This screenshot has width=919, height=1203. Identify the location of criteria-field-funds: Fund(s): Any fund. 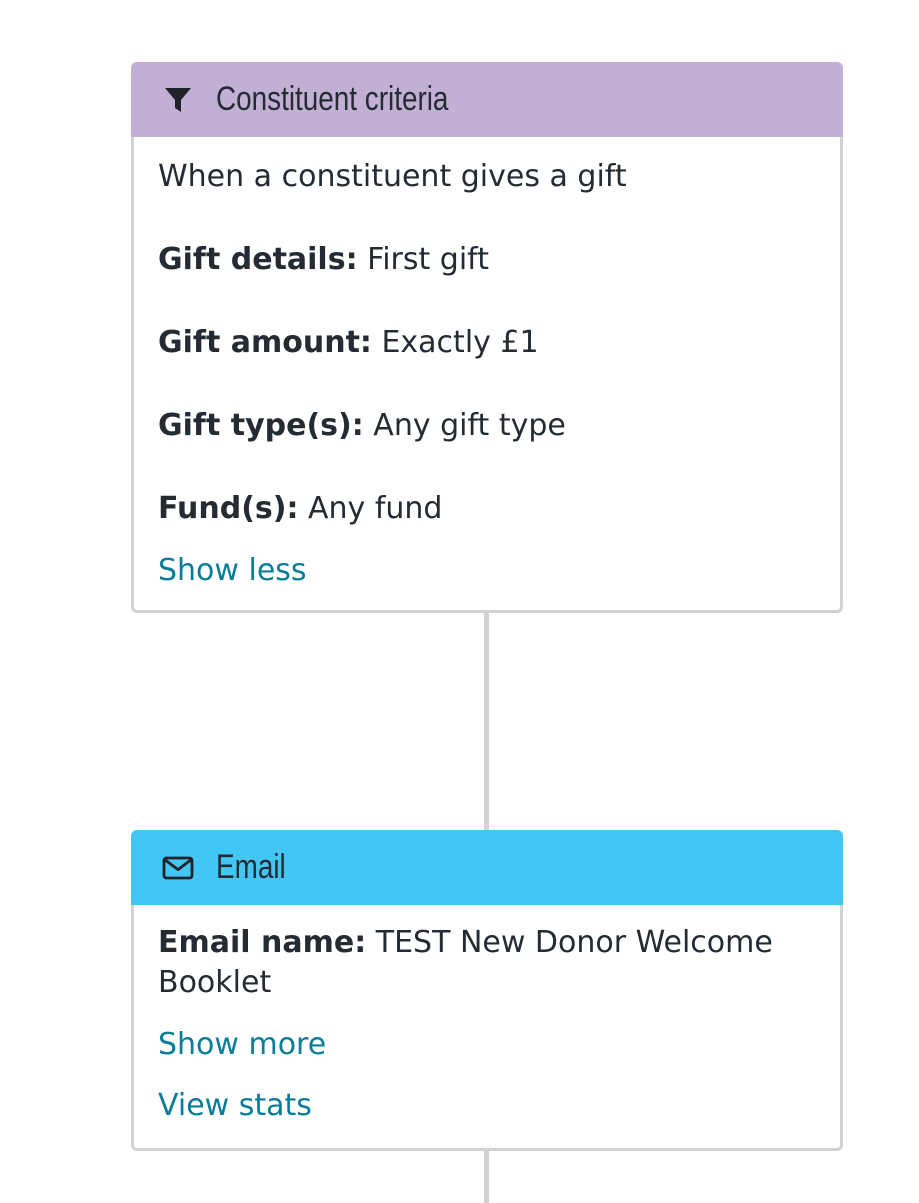
(487, 509).